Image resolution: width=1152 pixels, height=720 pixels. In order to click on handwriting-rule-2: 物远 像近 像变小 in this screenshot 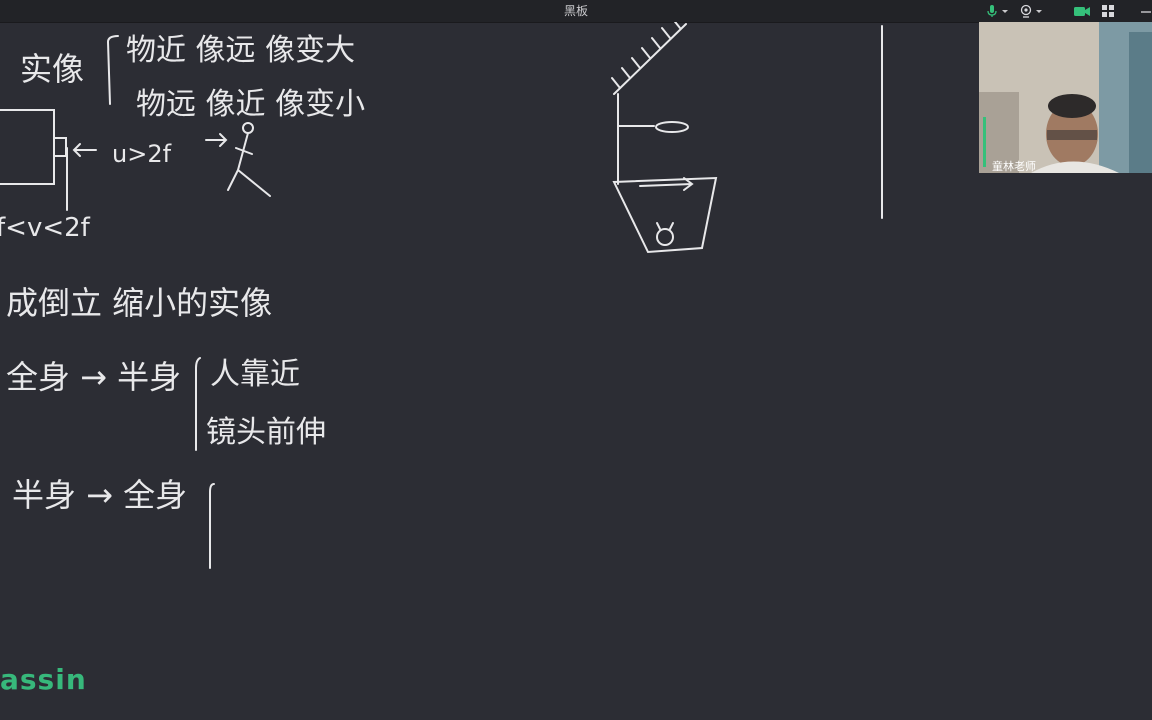, I will do `click(250, 104)`.